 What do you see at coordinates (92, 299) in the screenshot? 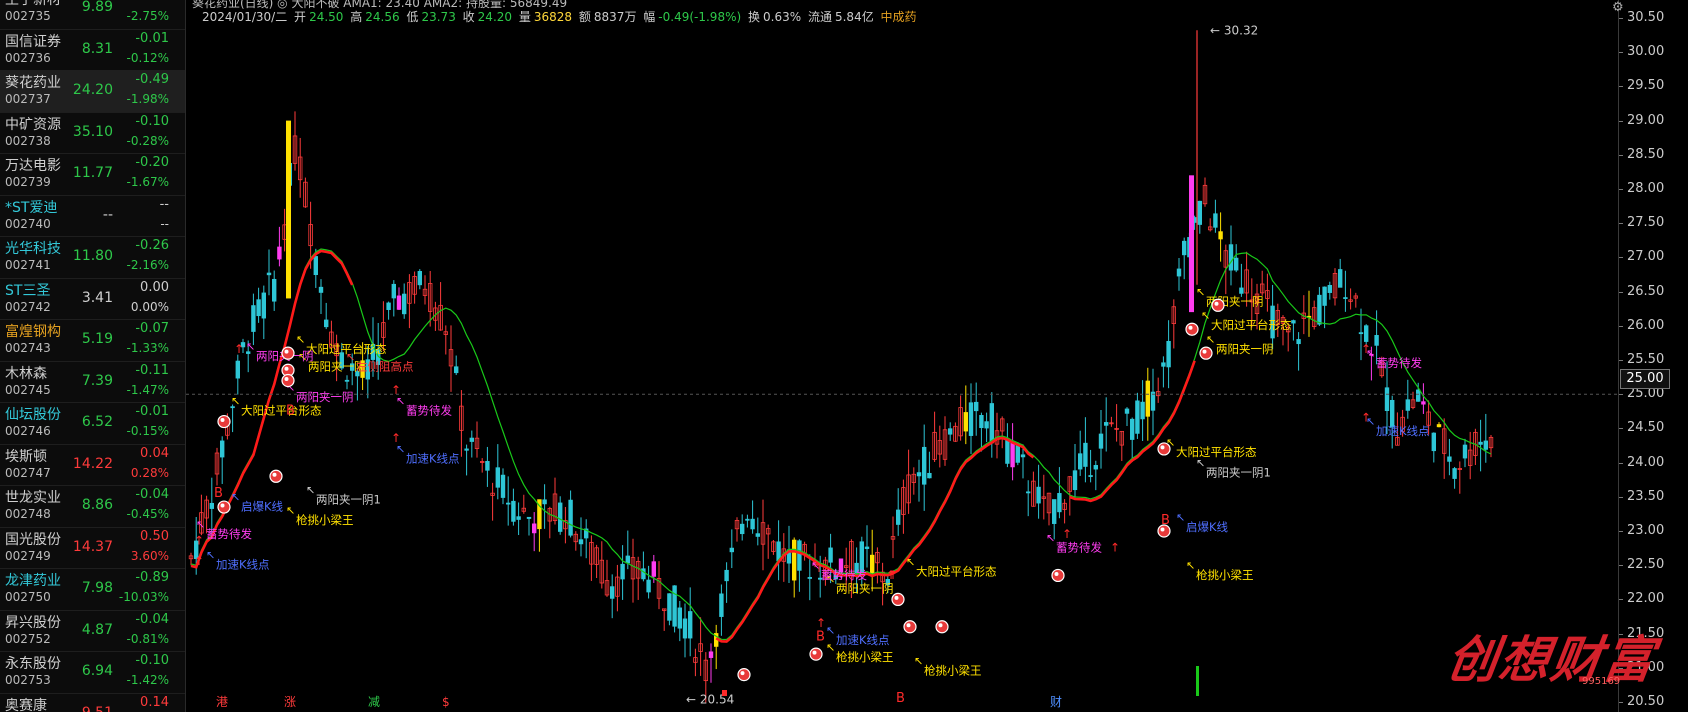
I see `watchlist-row: ST三圣 002742 3.41 0.00 0.00%` at bounding box center [92, 299].